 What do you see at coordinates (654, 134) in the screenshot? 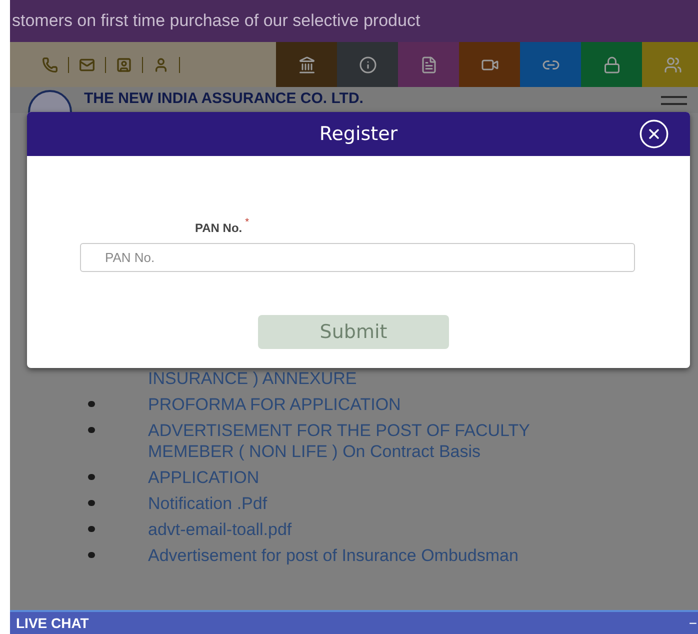
I see `close-icon` at bounding box center [654, 134].